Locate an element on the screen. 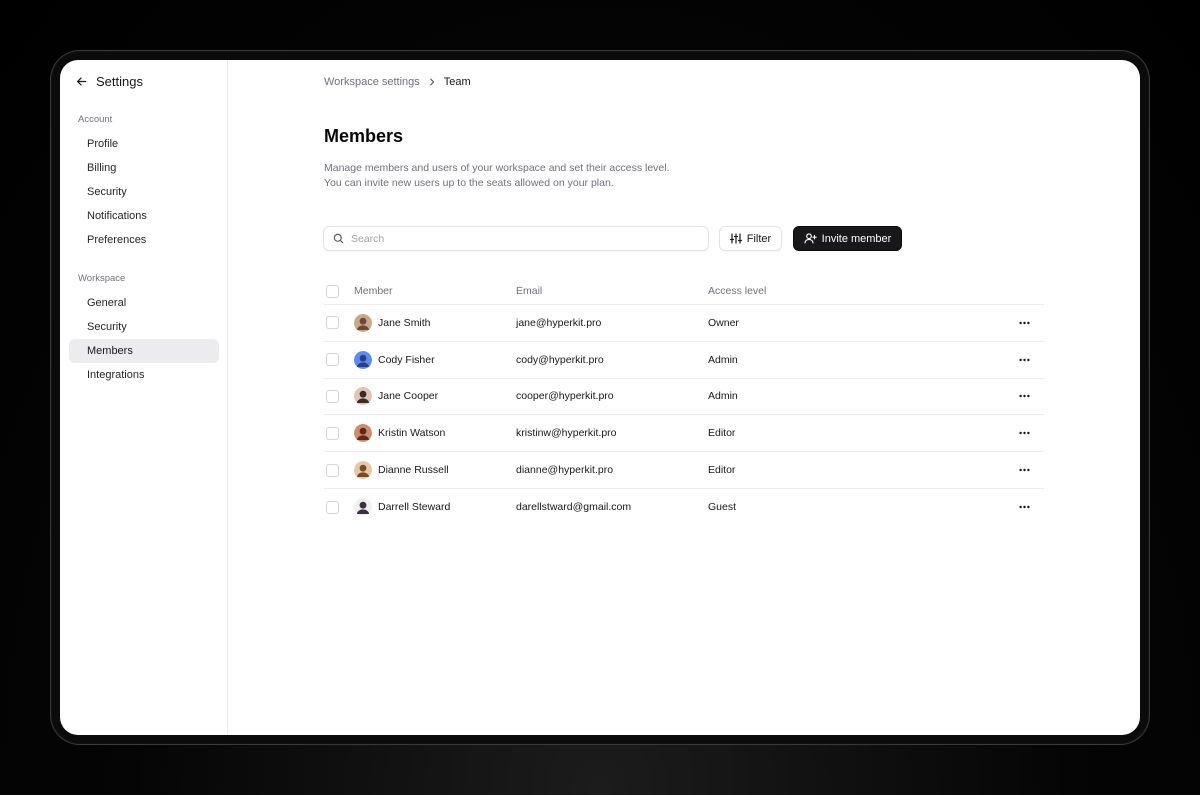 This screenshot has height=795, width=1200. member-name: Cody Fisher is located at coordinates (406, 359).